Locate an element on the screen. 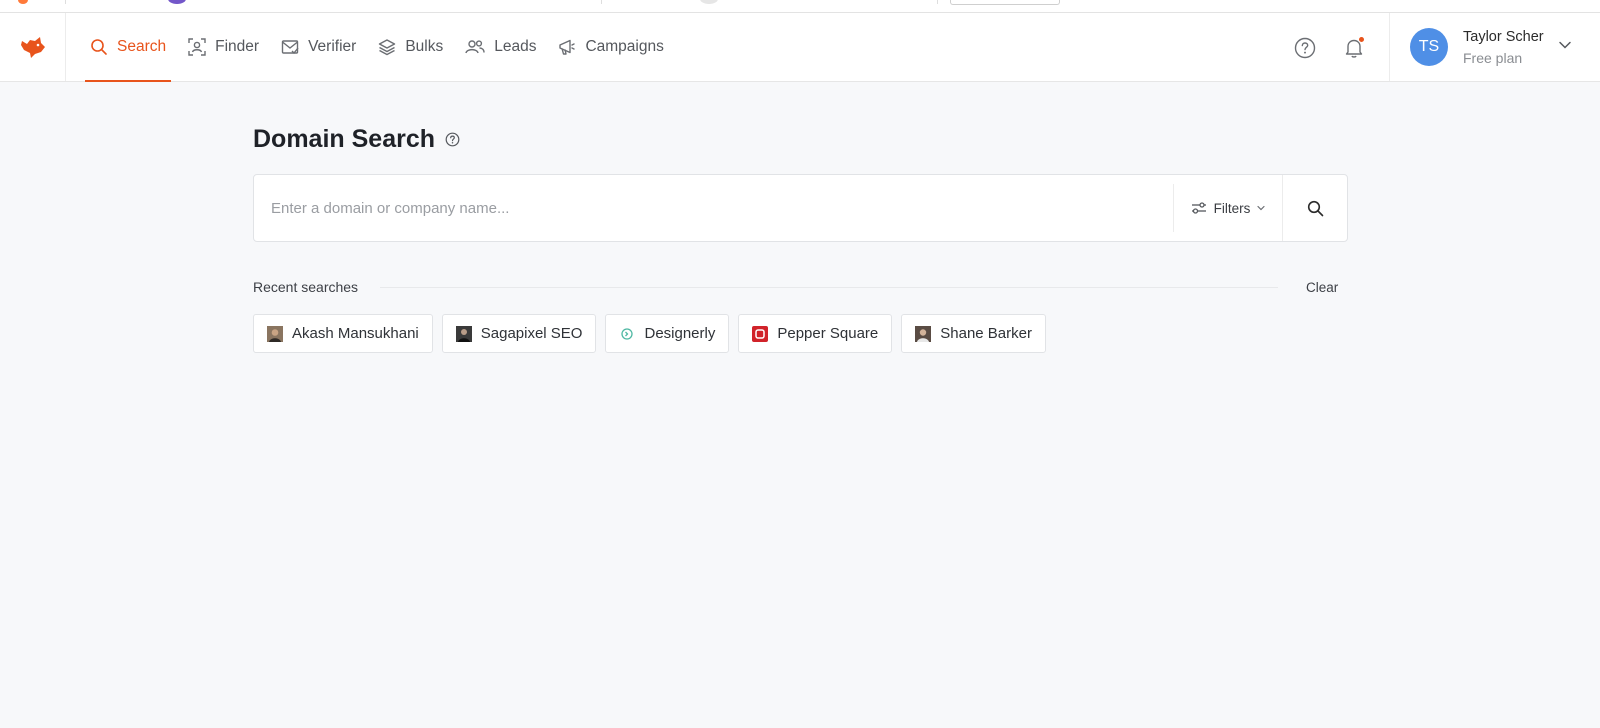 This screenshot has height=728, width=1600. nav-item-search: Search is located at coordinates (128, 47).